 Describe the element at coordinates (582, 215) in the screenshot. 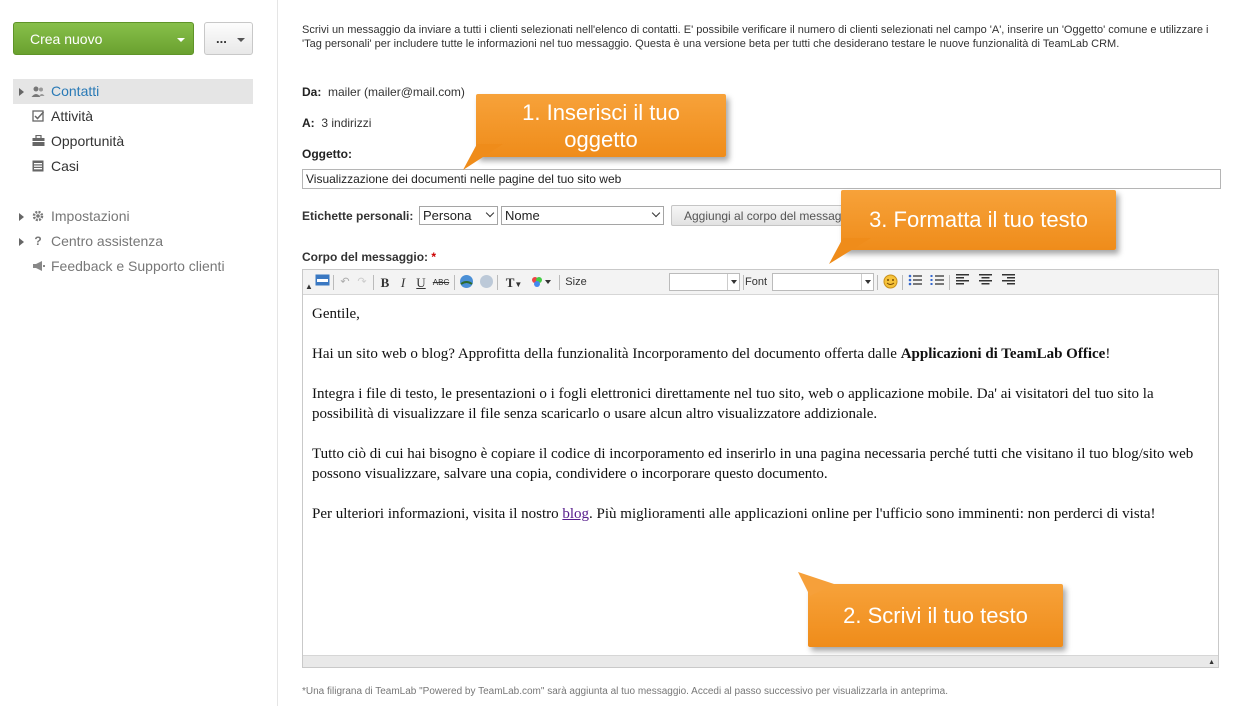

I see `tag-field-select: Nome` at that location.